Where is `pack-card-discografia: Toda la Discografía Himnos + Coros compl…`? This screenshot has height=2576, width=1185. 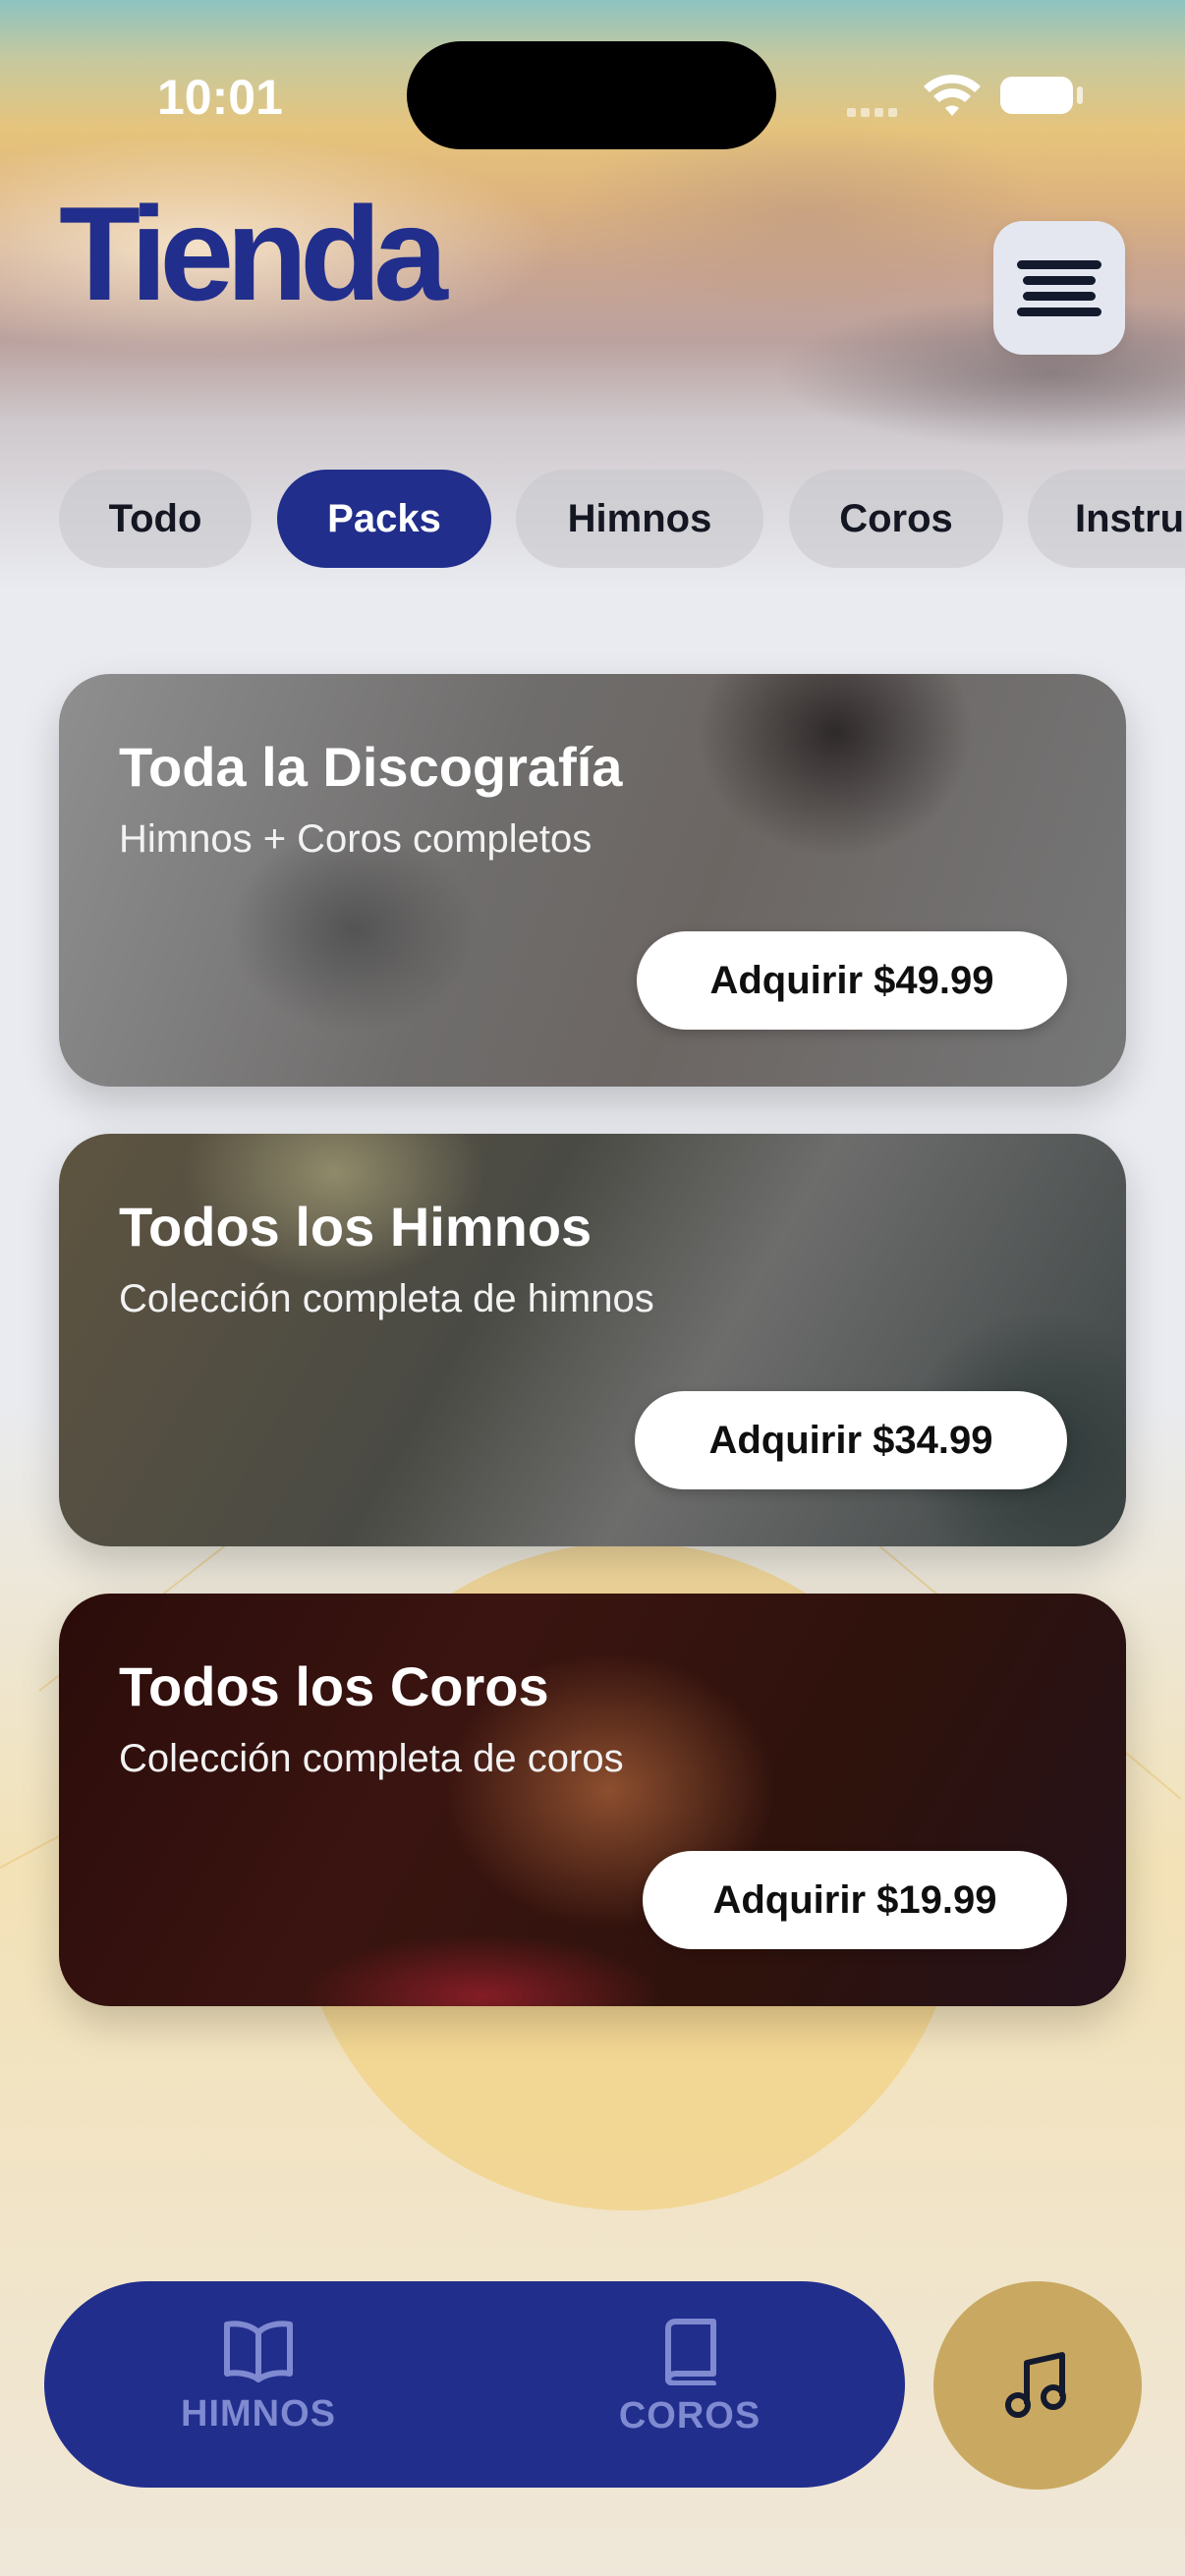
pack-card-discografia: Toda la Discografía Himnos + Coros compl… is located at coordinates (592, 880).